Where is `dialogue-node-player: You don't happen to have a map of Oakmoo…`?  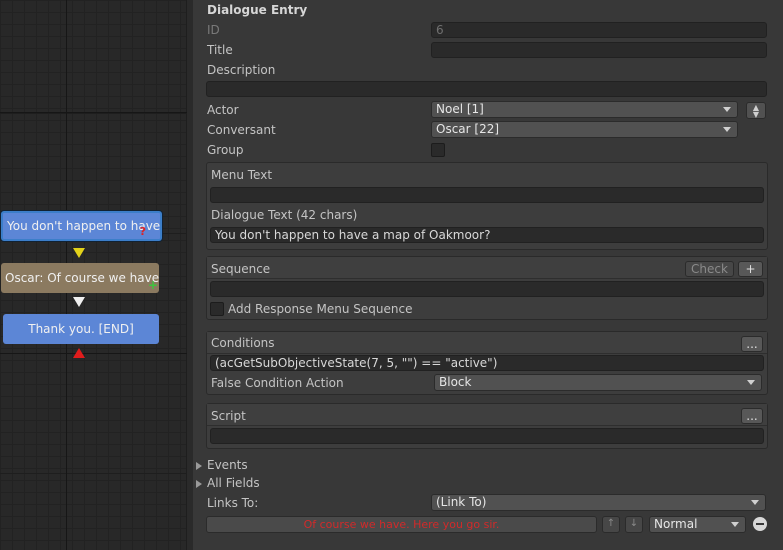
dialogue-node-player: You don't happen to have a map of Oakmoo… is located at coordinates (81, 226).